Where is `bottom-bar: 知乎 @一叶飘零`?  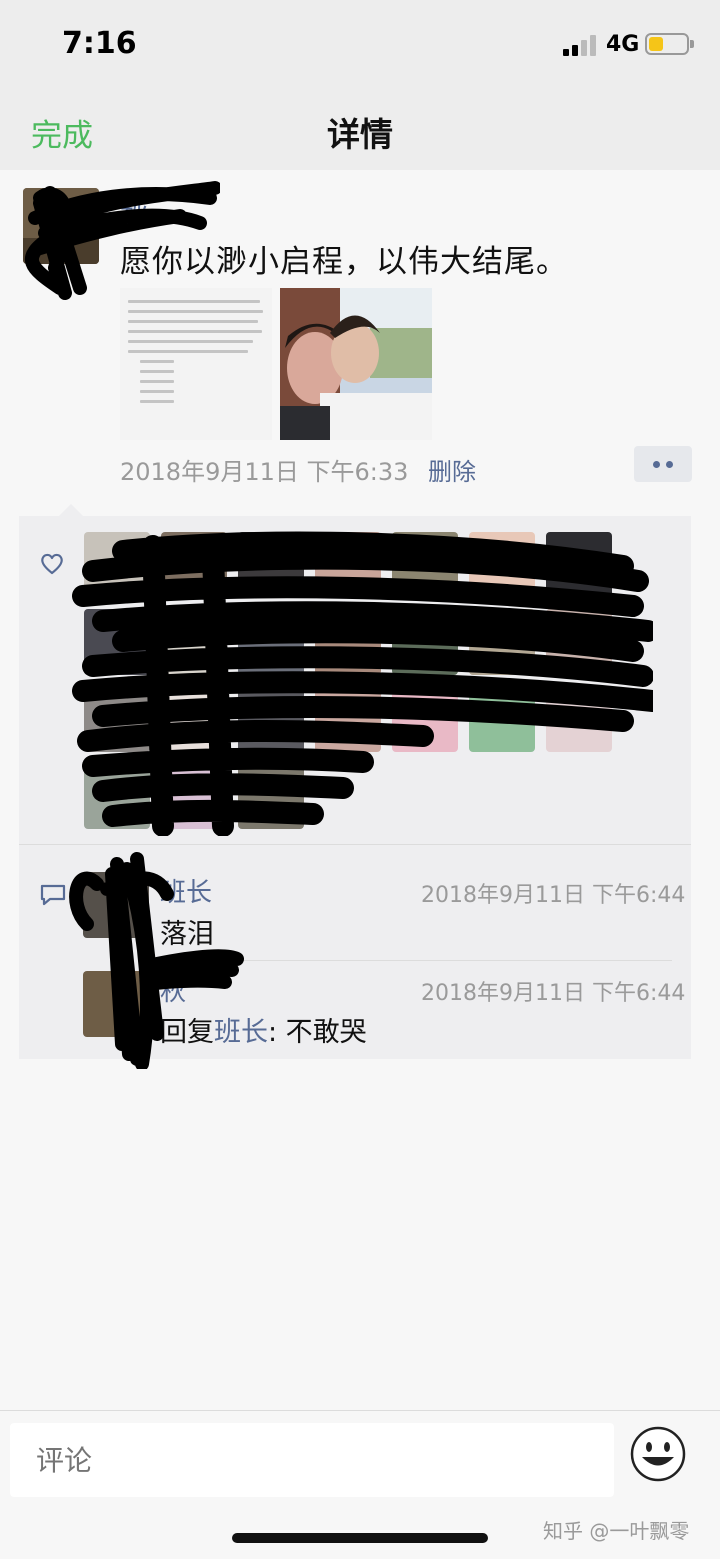
bottom-bar: 知乎 @一叶飘零 is located at coordinates (360, 1484).